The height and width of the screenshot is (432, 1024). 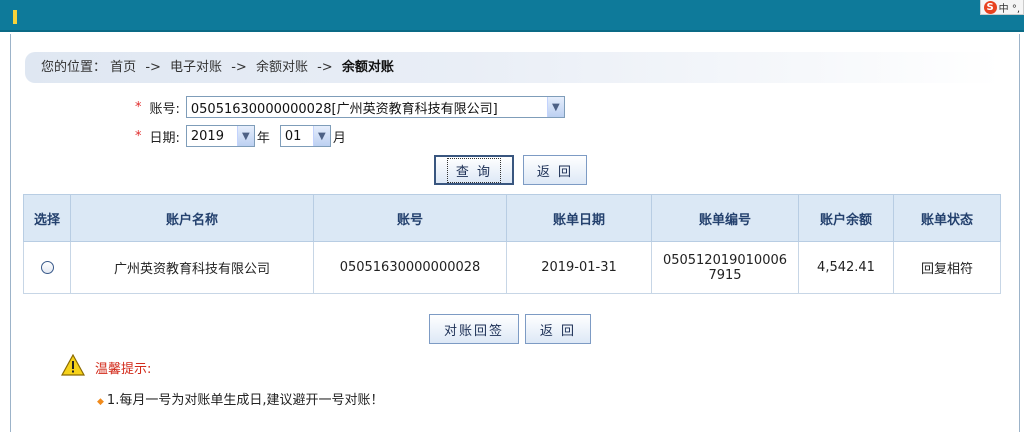 I want to click on select-cell, so click(x=47, y=267).